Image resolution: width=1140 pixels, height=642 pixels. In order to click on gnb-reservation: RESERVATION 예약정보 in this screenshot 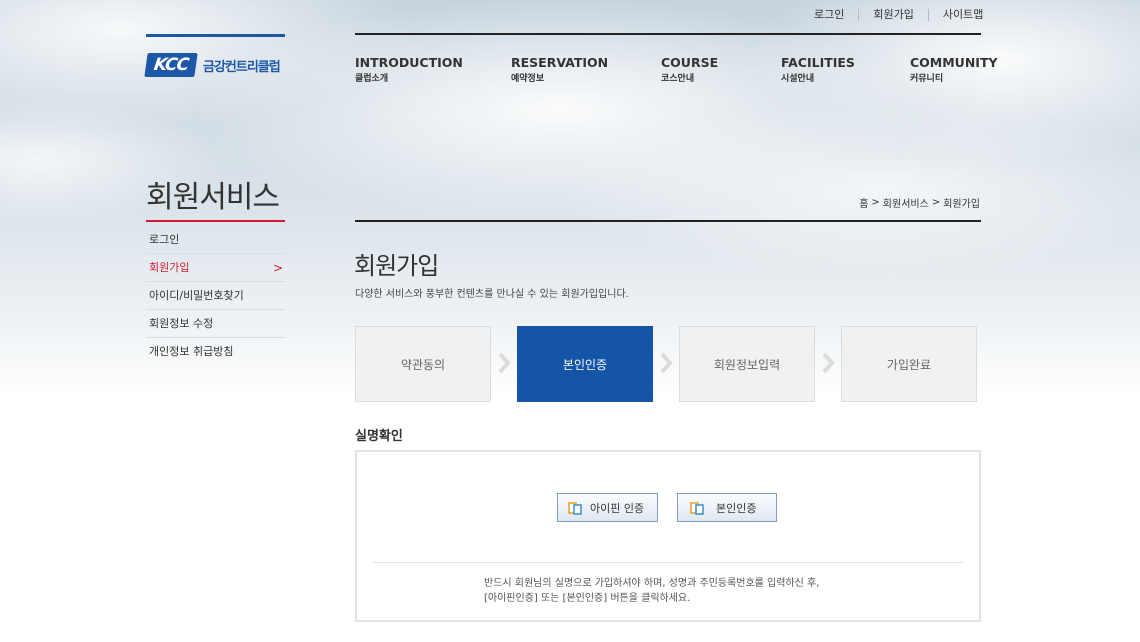, I will do `click(559, 69)`.